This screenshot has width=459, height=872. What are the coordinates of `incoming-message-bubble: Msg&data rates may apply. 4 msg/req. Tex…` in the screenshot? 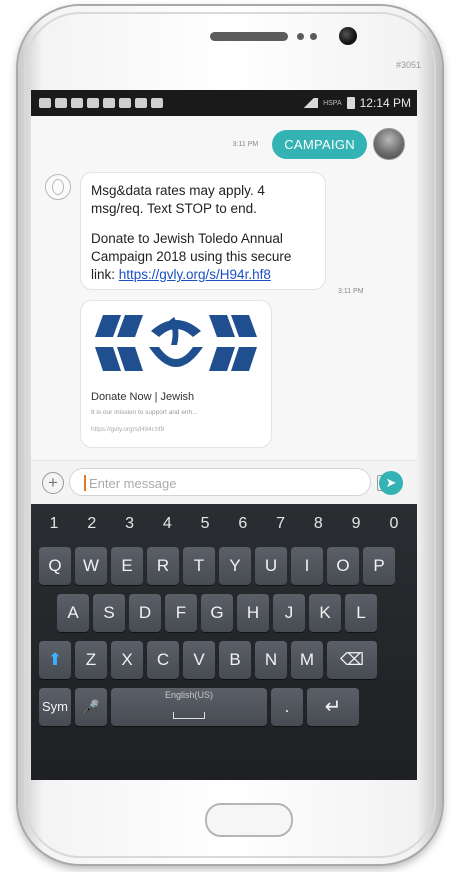 It's located at (203, 231).